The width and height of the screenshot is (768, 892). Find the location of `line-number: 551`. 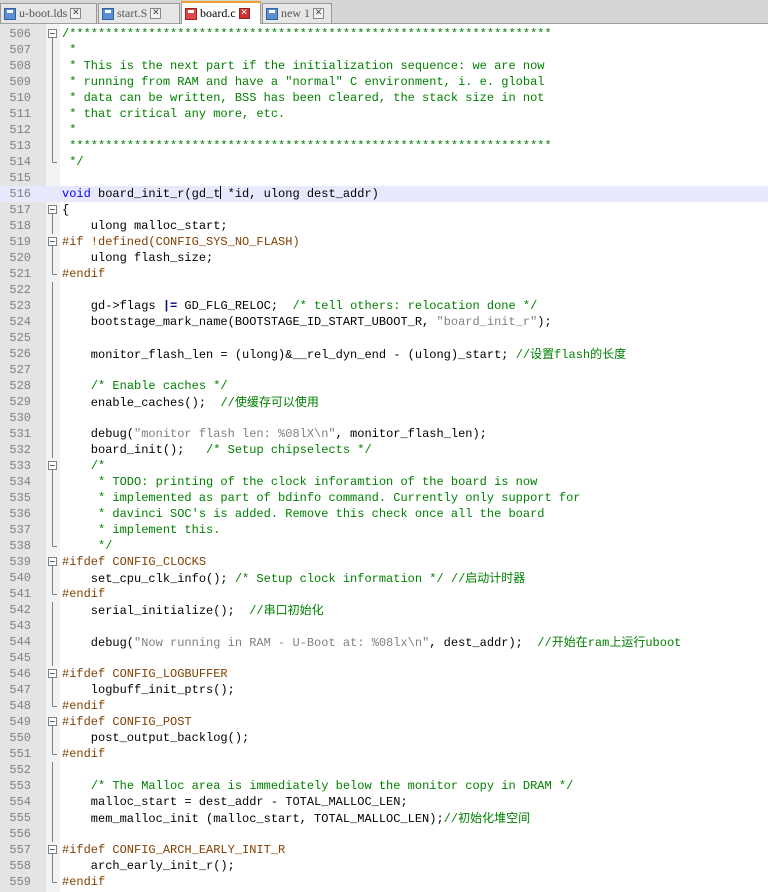

line-number: 551 is located at coordinates (20, 754).